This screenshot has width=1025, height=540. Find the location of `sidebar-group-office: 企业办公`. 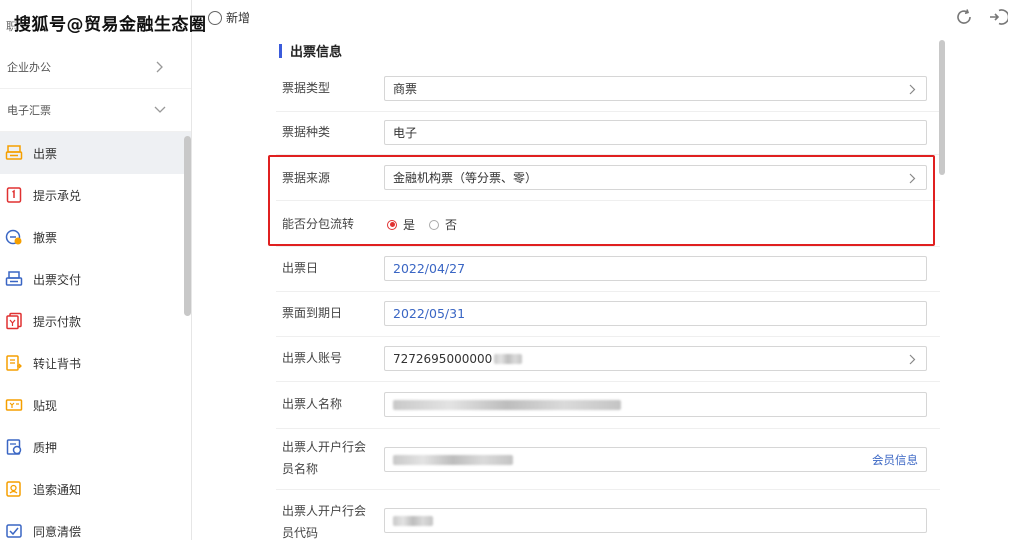

sidebar-group-office: 企业办公 is located at coordinates (95, 67).